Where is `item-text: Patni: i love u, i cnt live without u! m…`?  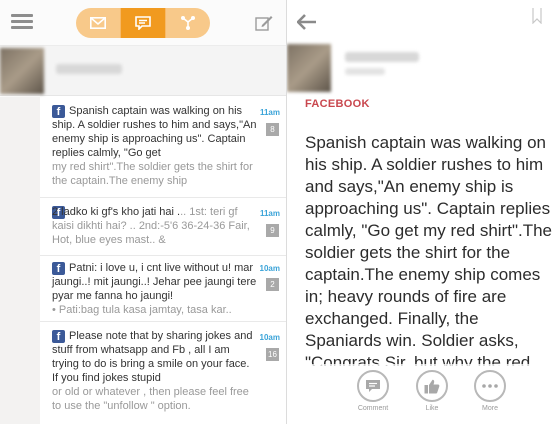 item-text: Patni: i love u, i cnt live without u! m… is located at coordinates (155, 289).